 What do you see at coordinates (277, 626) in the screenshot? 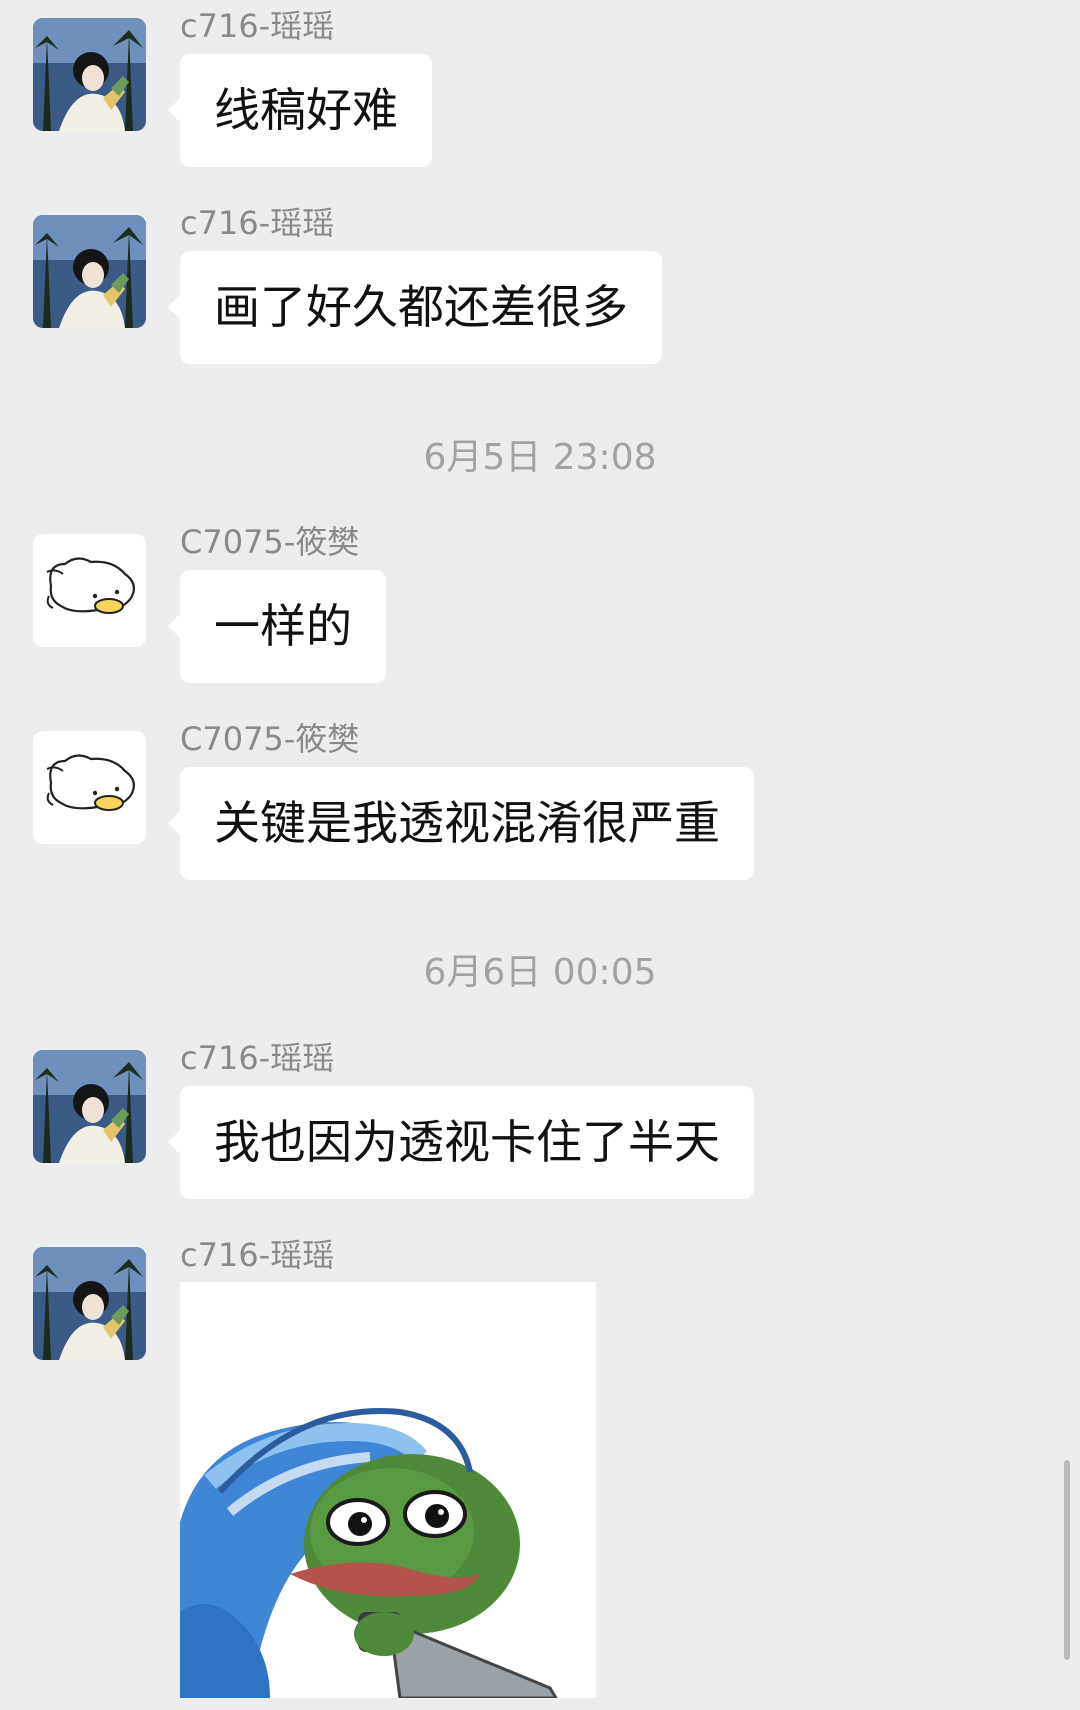
I see `message-bubble: 一样的` at bounding box center [277, 626].